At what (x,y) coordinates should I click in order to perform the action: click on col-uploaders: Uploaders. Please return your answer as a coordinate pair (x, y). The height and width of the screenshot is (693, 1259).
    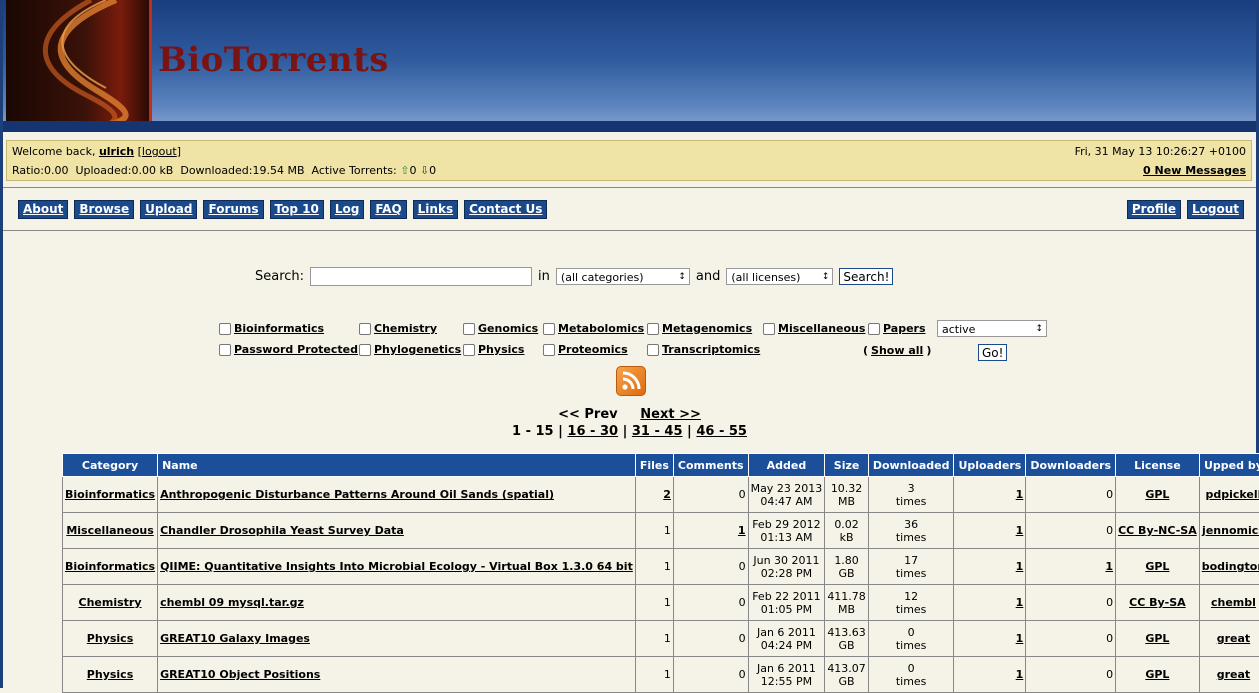
    Looking at the image, I should click on (990, 465).